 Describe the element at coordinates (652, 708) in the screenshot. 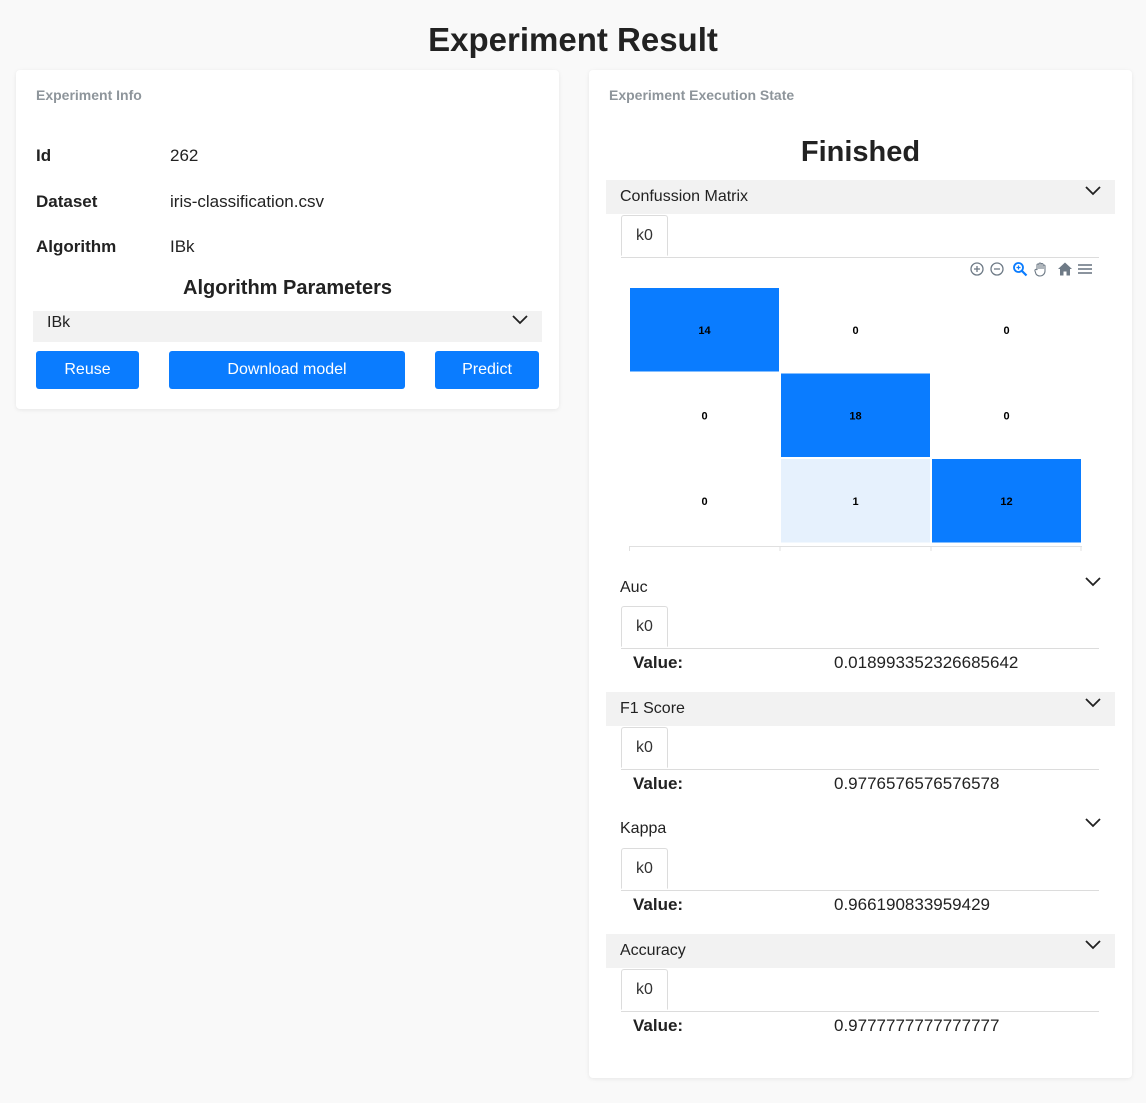

I see `f1-score-title: F1 Score` at that location.